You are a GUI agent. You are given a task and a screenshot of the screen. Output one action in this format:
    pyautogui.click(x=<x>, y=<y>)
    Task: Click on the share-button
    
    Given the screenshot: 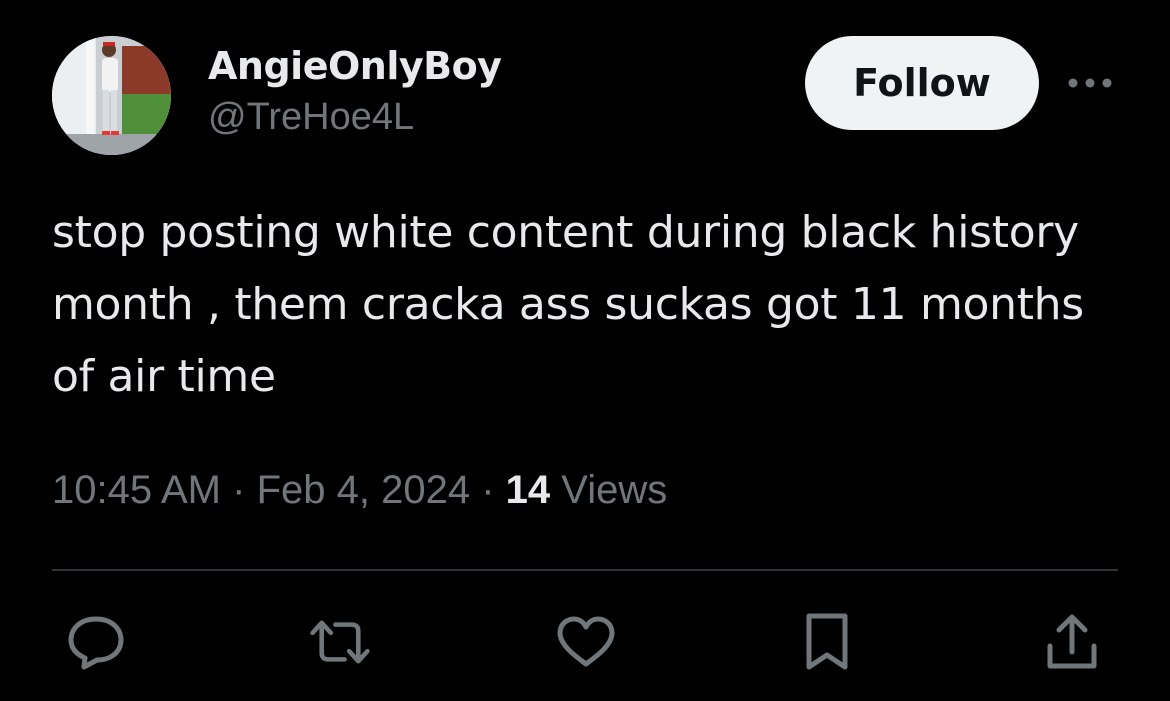 What is the action you would take?
    pyautogui.click(x=1072, y=642)
    